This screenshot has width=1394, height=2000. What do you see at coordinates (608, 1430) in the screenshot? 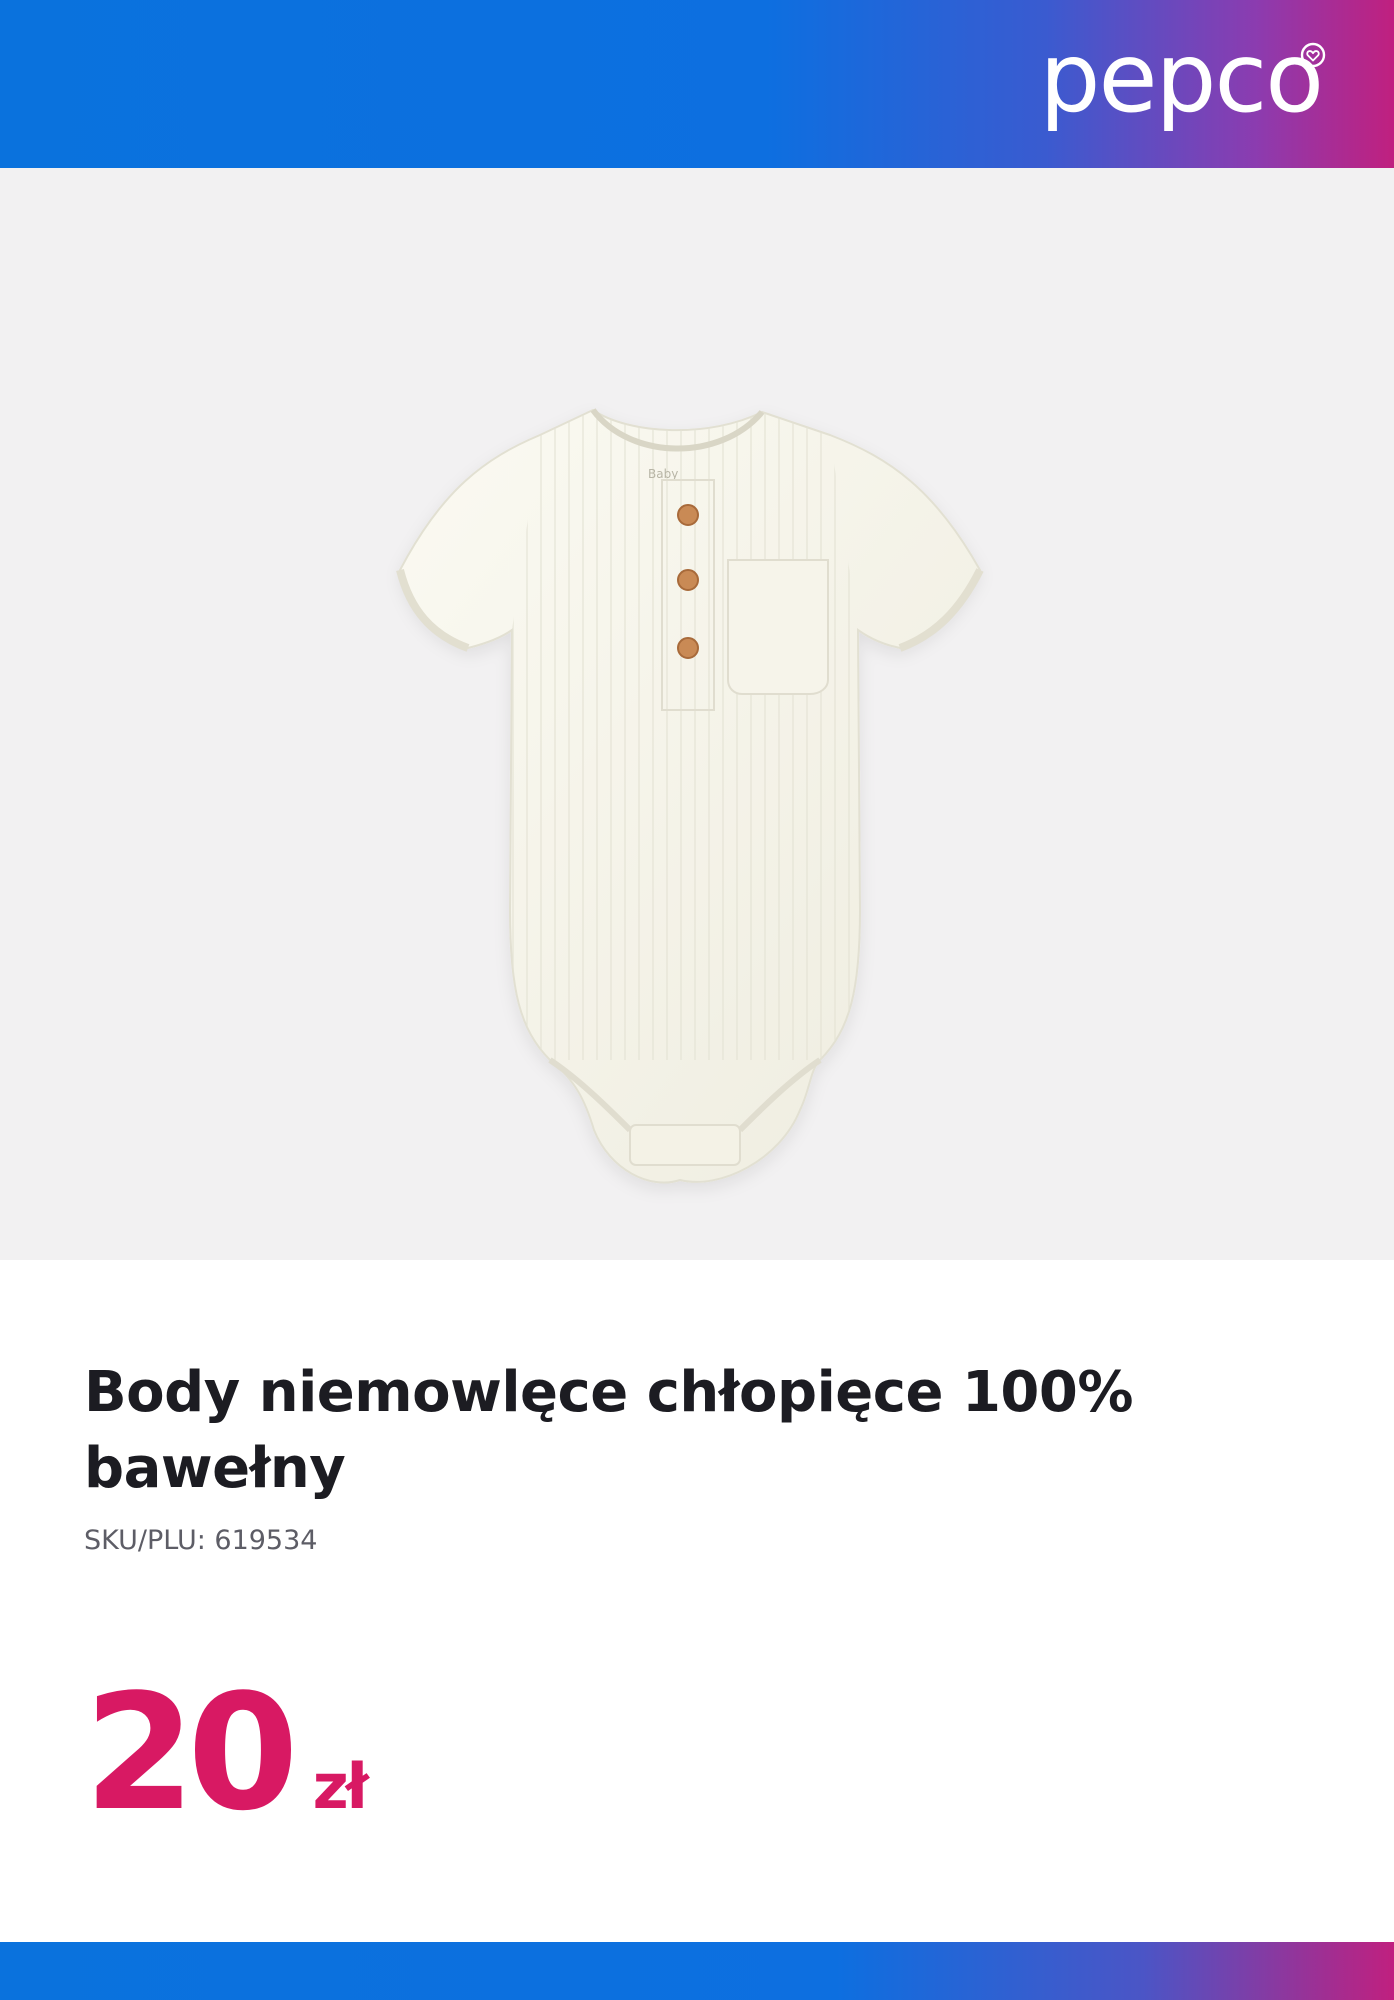
I see `product-title: Body niemowlęce chłopięce 100% bawełny` at bounding box center [608, 1430].